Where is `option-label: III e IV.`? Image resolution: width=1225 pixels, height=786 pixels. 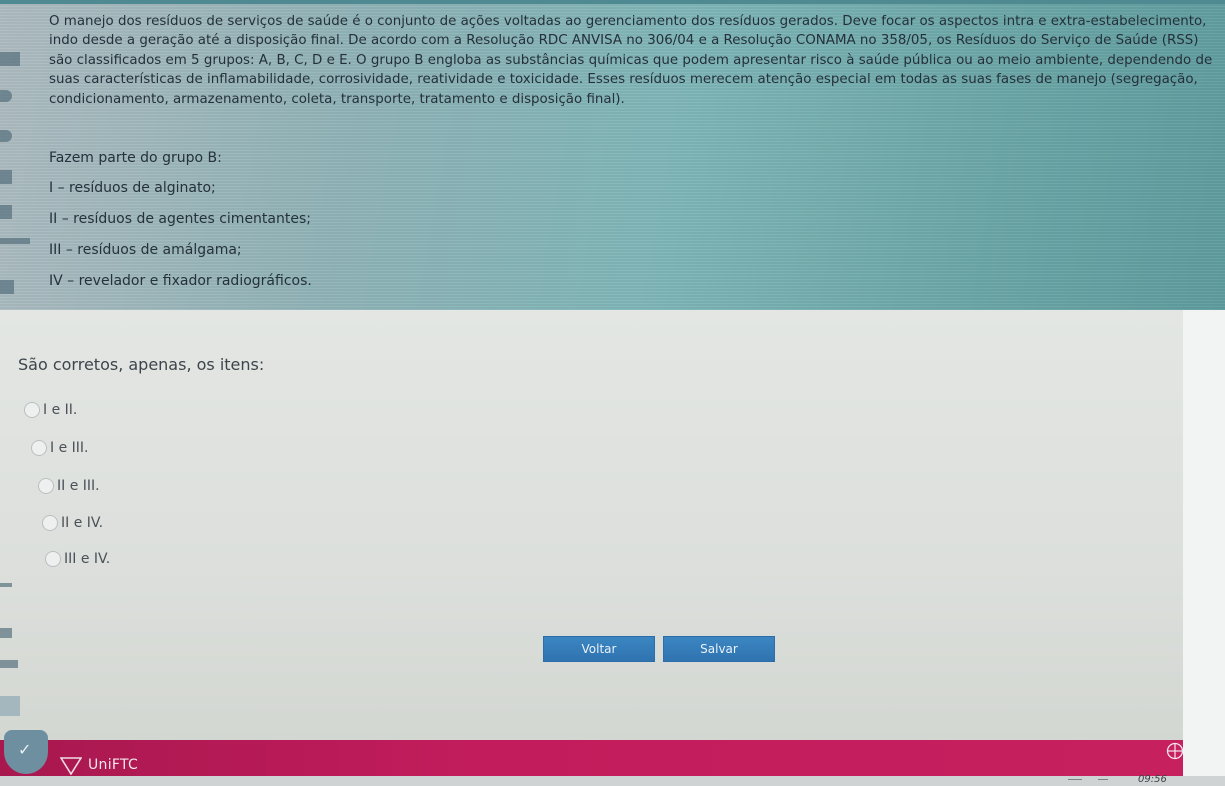 option-label: III e IV. is located at coordinates (87, 559).